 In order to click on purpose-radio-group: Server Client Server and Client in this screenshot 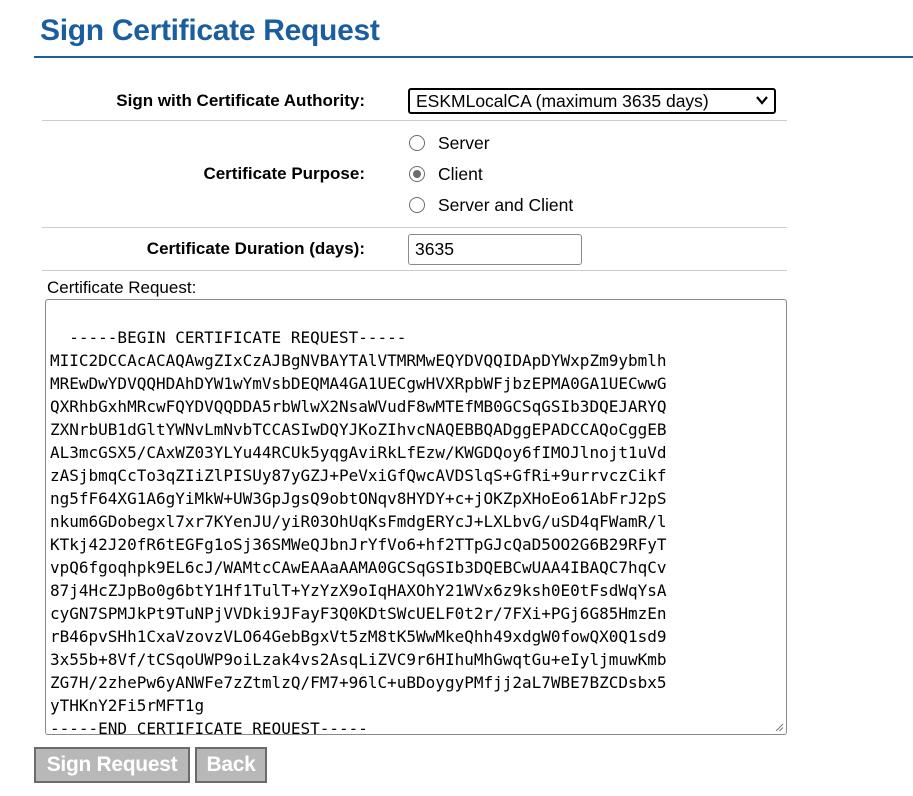, I will do `click(490, 174)`.